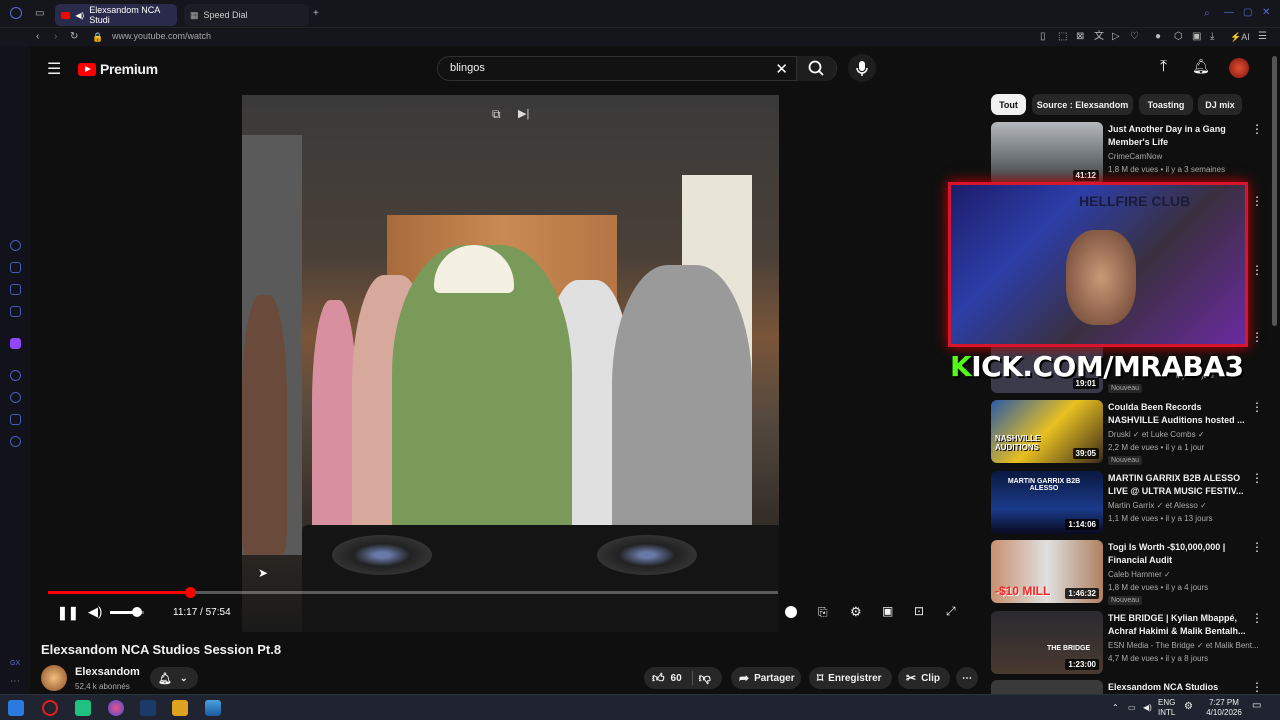 The image size is (1280, 720). I want to click on play-icon: ▷, so click(1116, 37).